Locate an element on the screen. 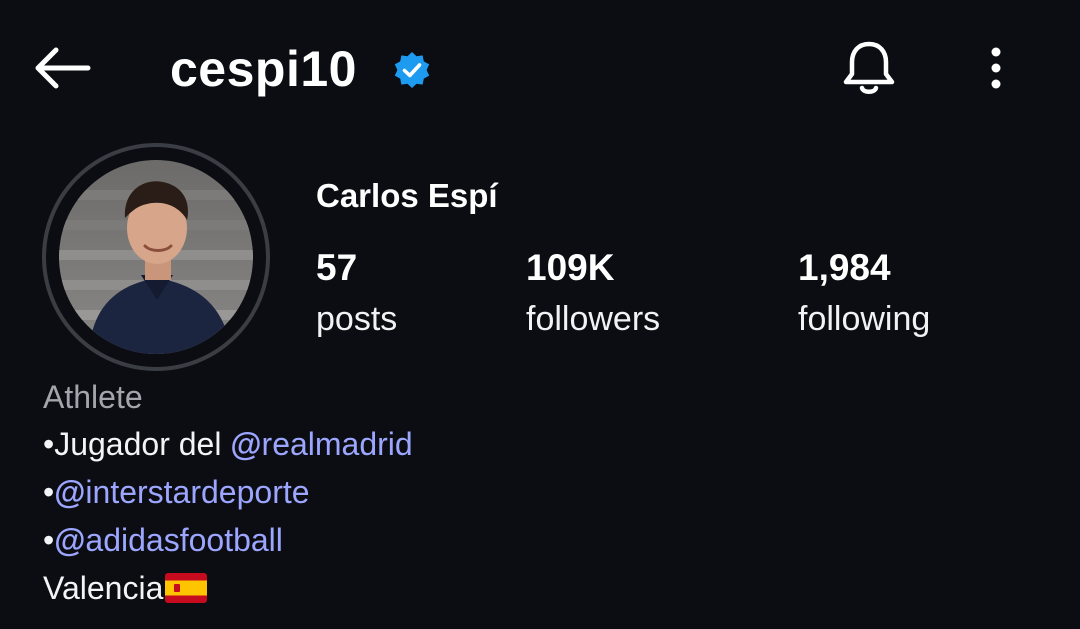  back-button is located at coordinates (62, 68).